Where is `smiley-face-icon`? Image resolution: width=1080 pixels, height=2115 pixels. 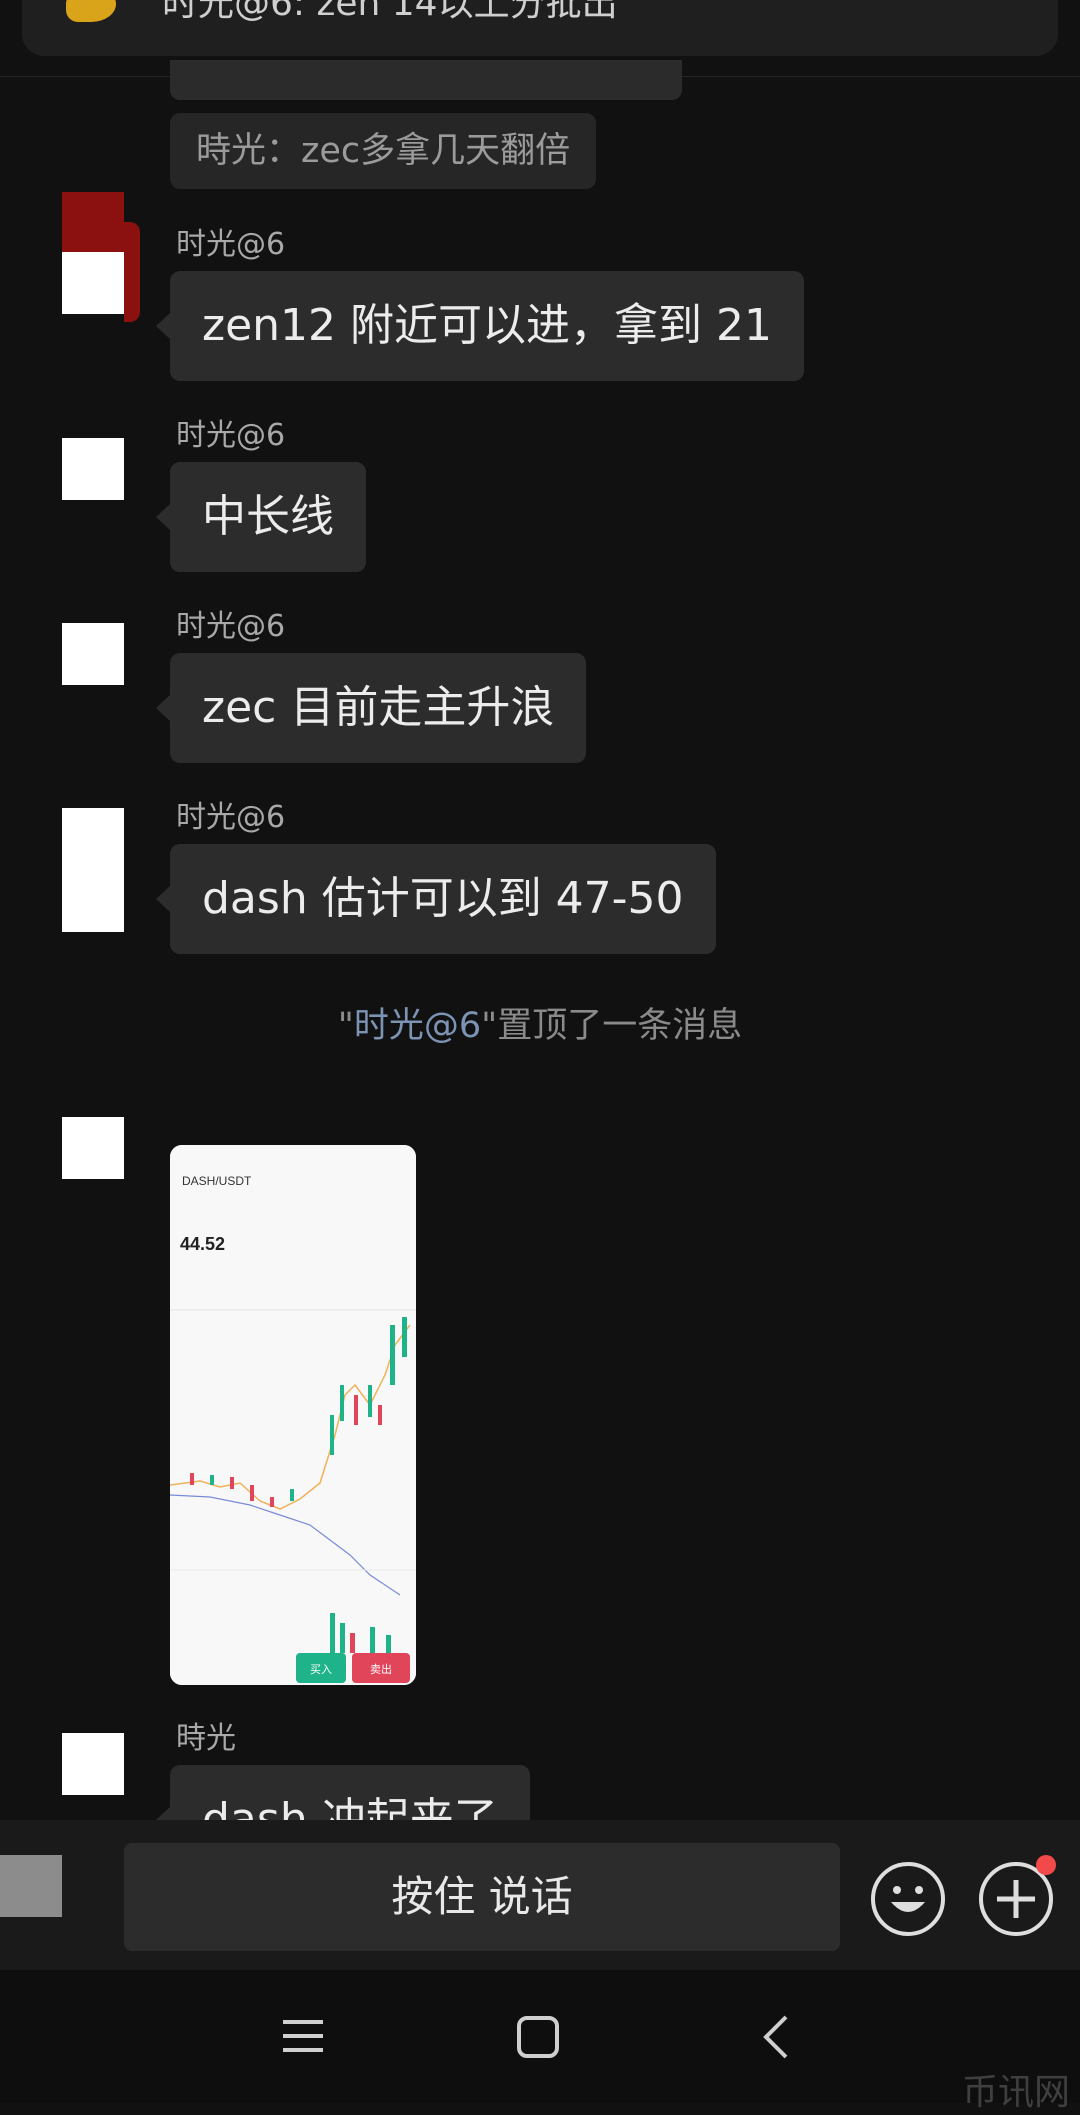 smiley-face-icon is located at coordinates (908, 1899).